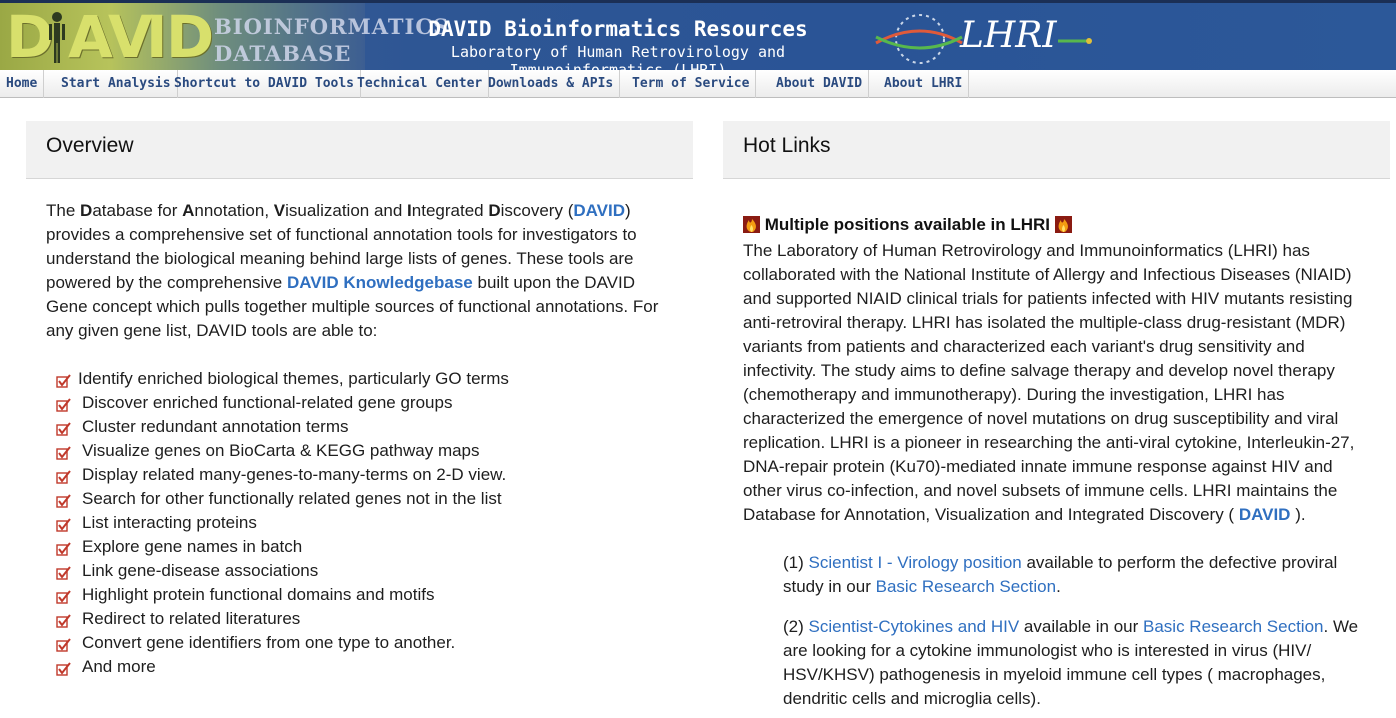 The image size is (1396, 718). I want to click on nav-technical-center: Technical Center, so click(420, 84).